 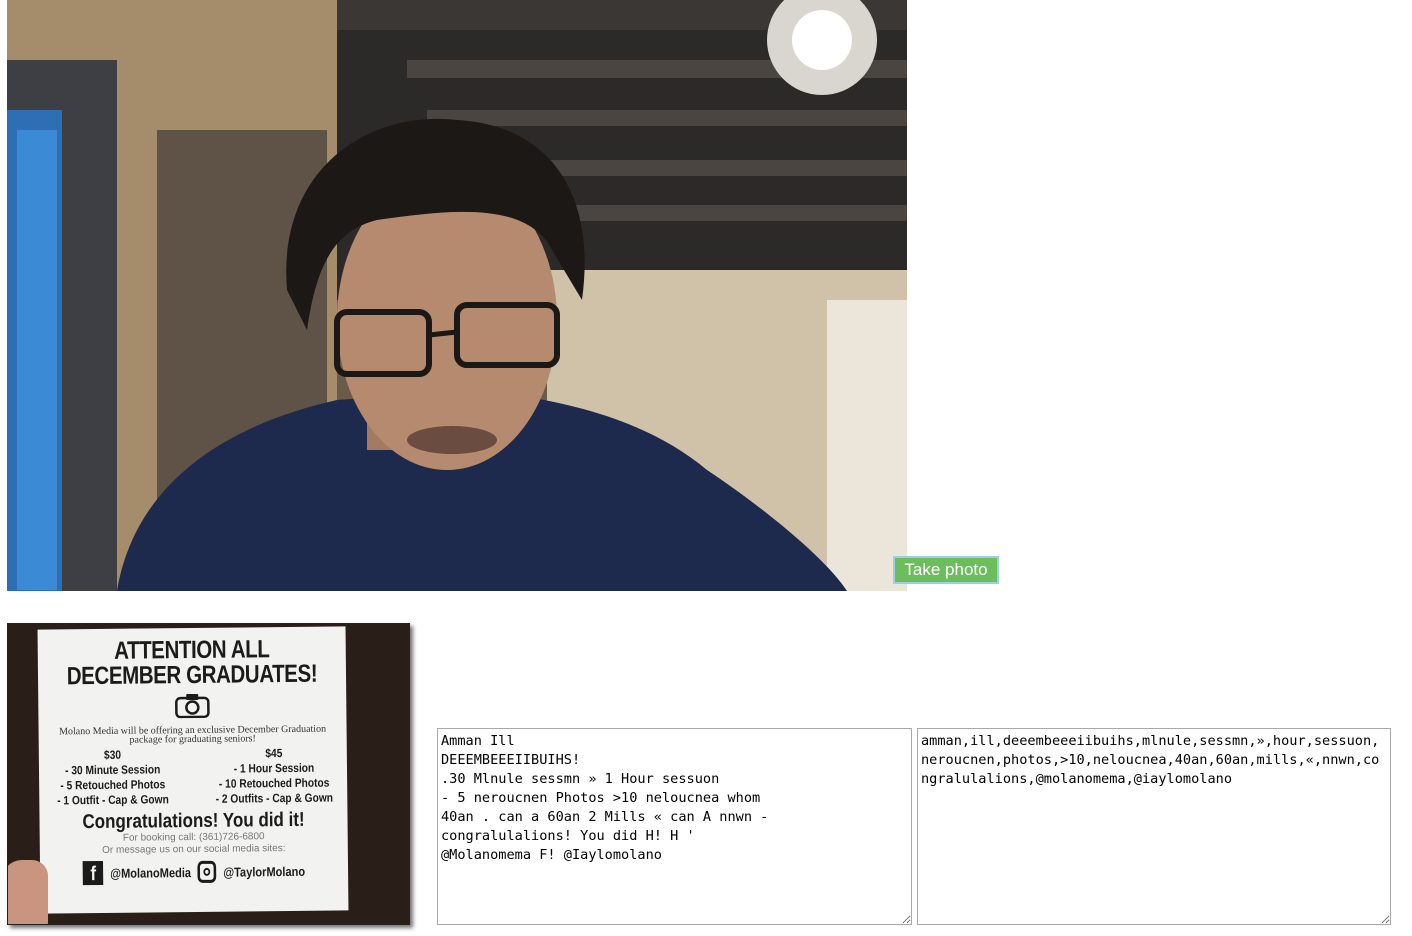 I want to click on package-premium-price: $45, so click(x=274, y=753).